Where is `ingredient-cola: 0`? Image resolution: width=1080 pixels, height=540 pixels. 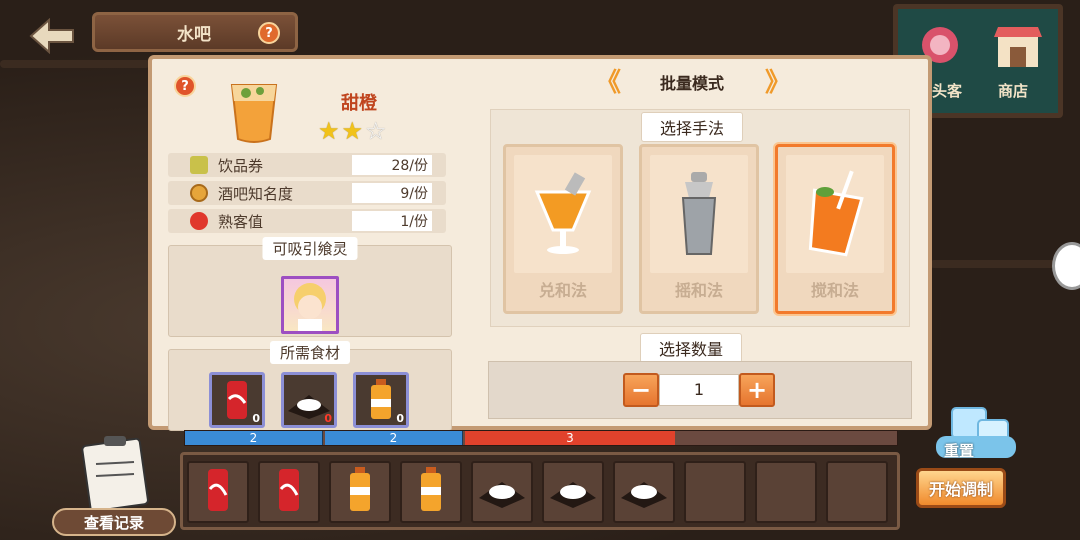 ingredient-cola: 0 is located at coordinates (237, 400).